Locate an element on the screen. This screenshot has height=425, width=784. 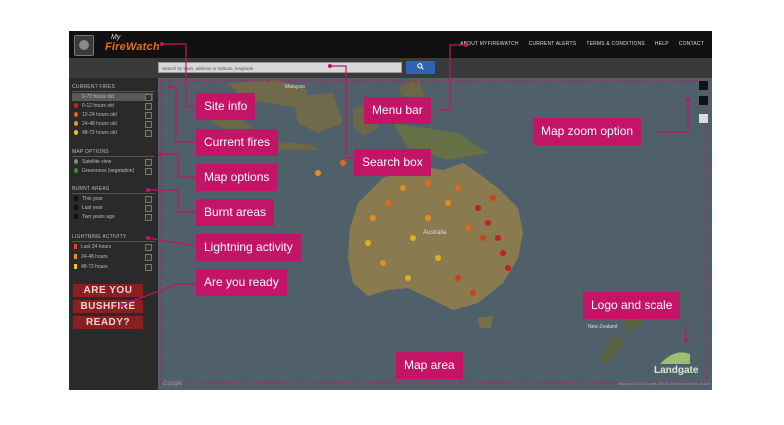
callout-burnt-areas: Burnt areas is located at coordinates (235, 212).